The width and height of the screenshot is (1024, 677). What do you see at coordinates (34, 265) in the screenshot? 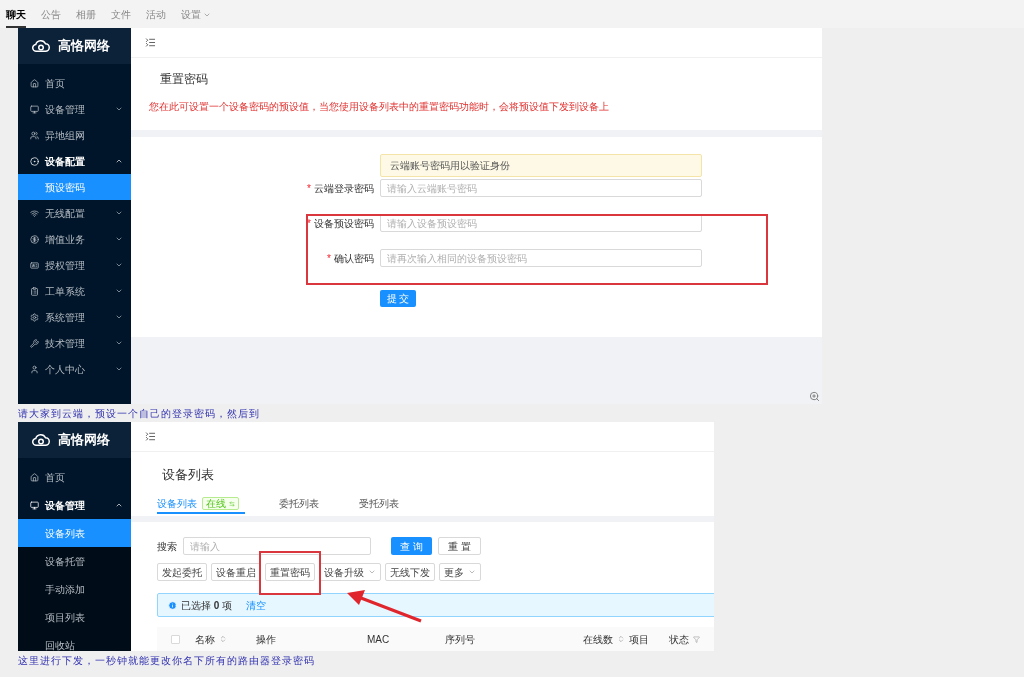
I see `card-icon` at bounding box center [34, 265].